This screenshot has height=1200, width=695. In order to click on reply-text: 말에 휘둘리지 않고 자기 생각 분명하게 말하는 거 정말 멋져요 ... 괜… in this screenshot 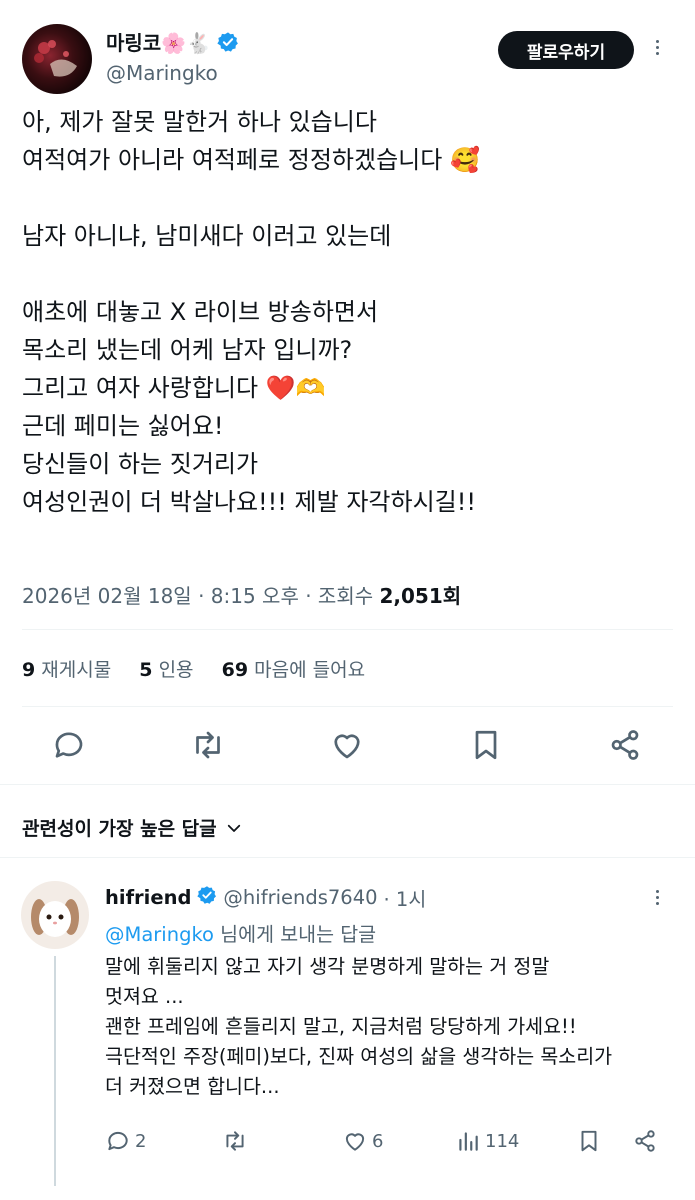, I will do `click(359, 1026)`.